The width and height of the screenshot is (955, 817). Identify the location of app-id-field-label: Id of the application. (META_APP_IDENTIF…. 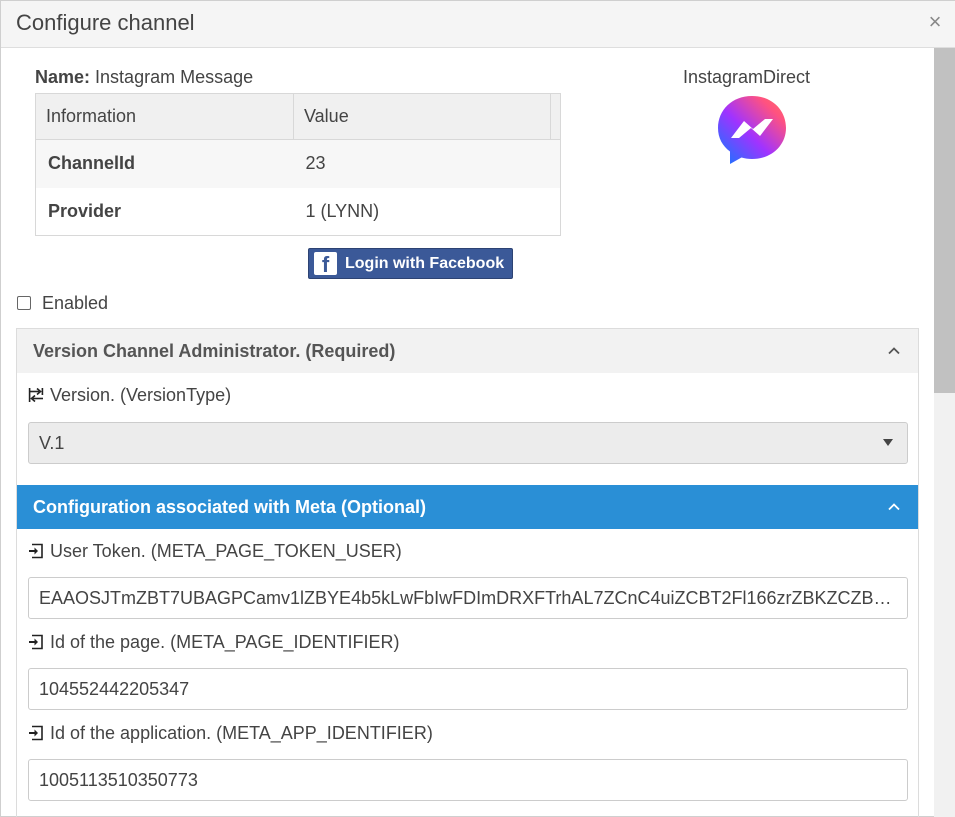
(230, 733).